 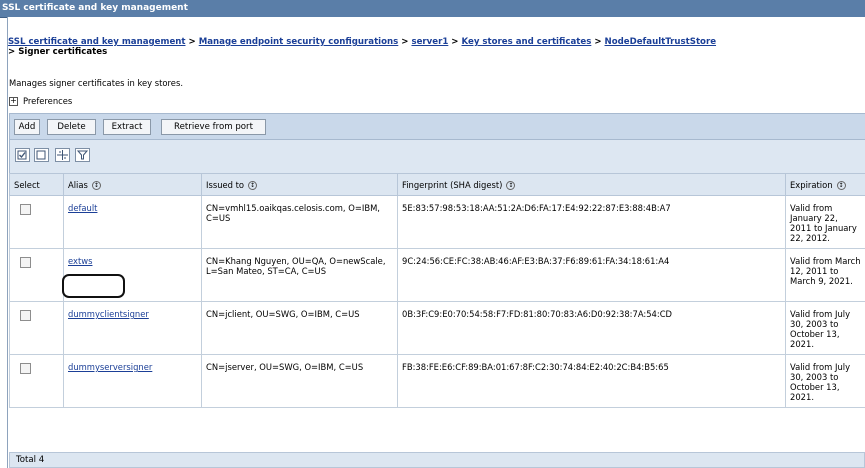 I want to click on show-filter-icon, so click(x=62, y=155).